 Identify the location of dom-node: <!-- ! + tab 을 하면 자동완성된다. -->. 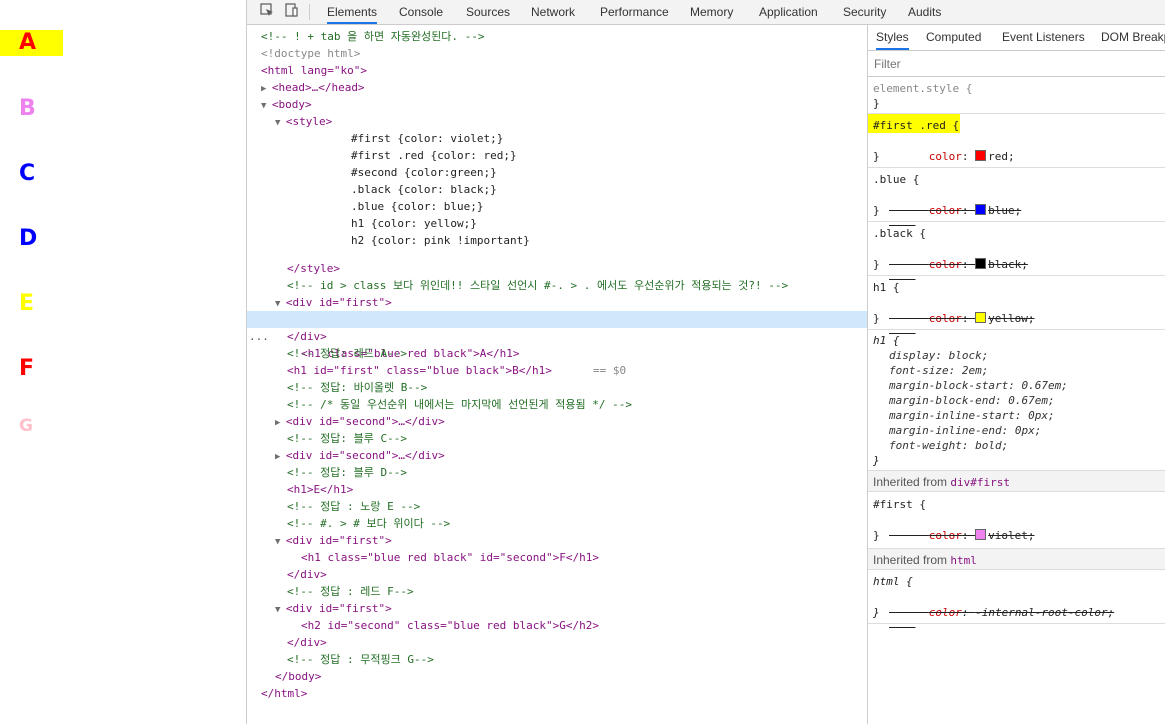
(571, 36).